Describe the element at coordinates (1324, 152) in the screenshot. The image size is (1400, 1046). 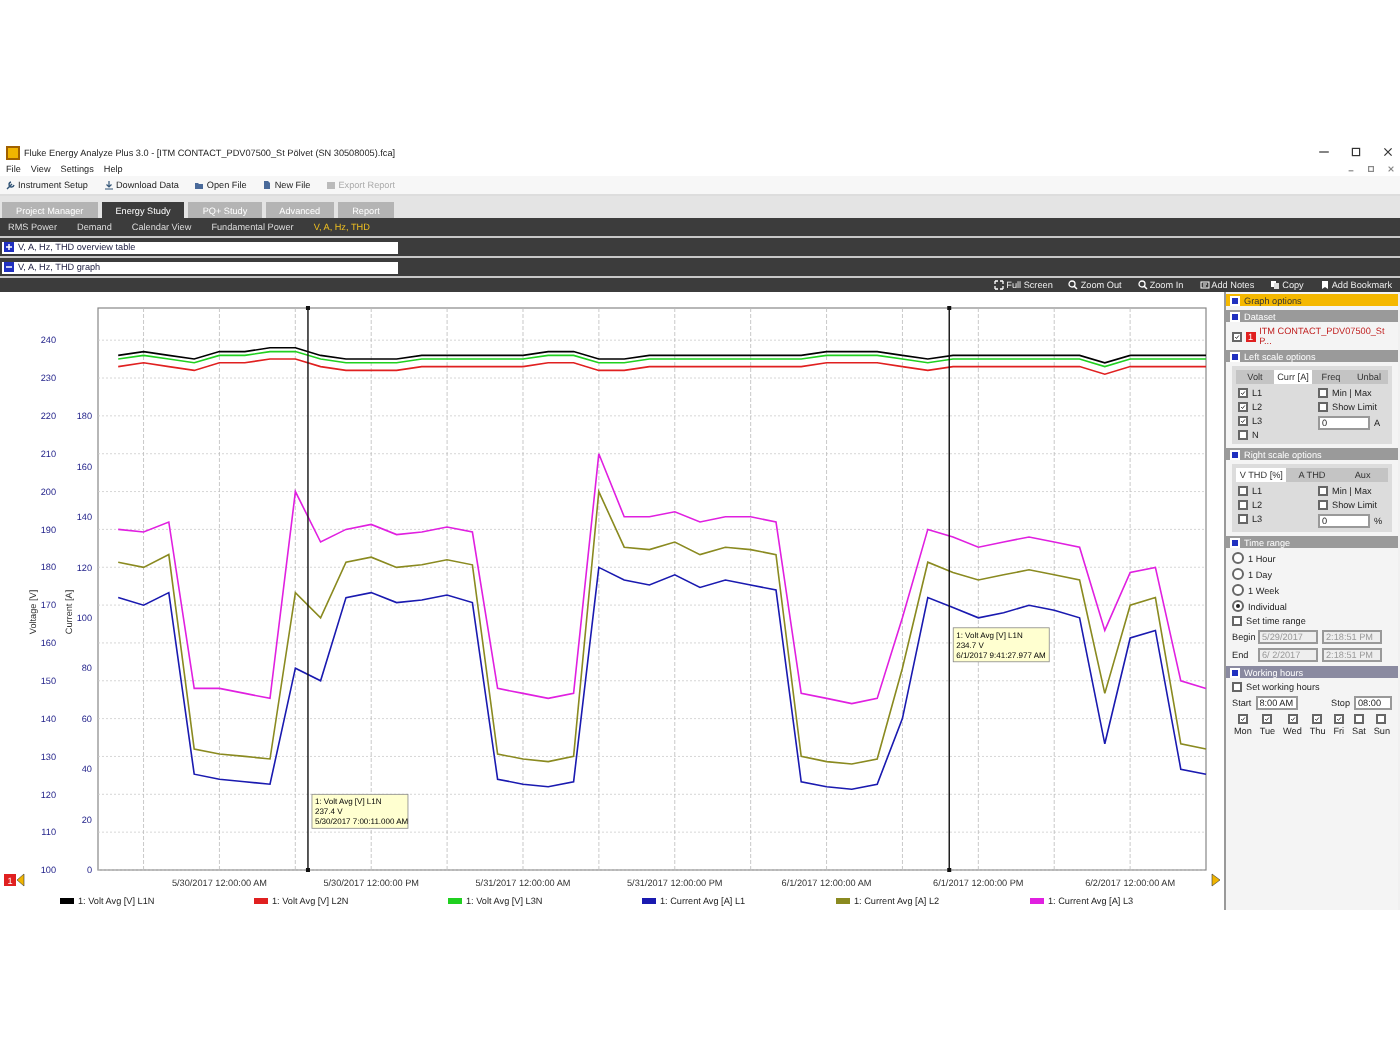
I see `minimize-icon` at that location.